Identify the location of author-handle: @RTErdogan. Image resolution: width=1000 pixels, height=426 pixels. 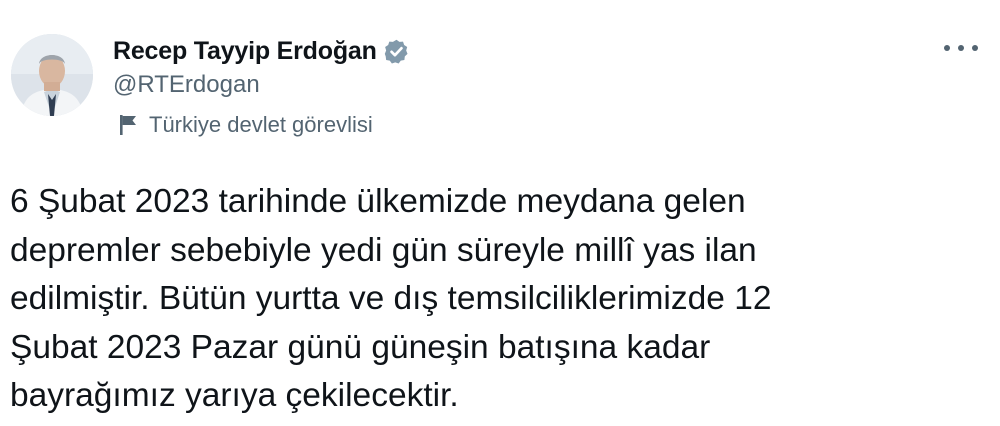
(186, 85).